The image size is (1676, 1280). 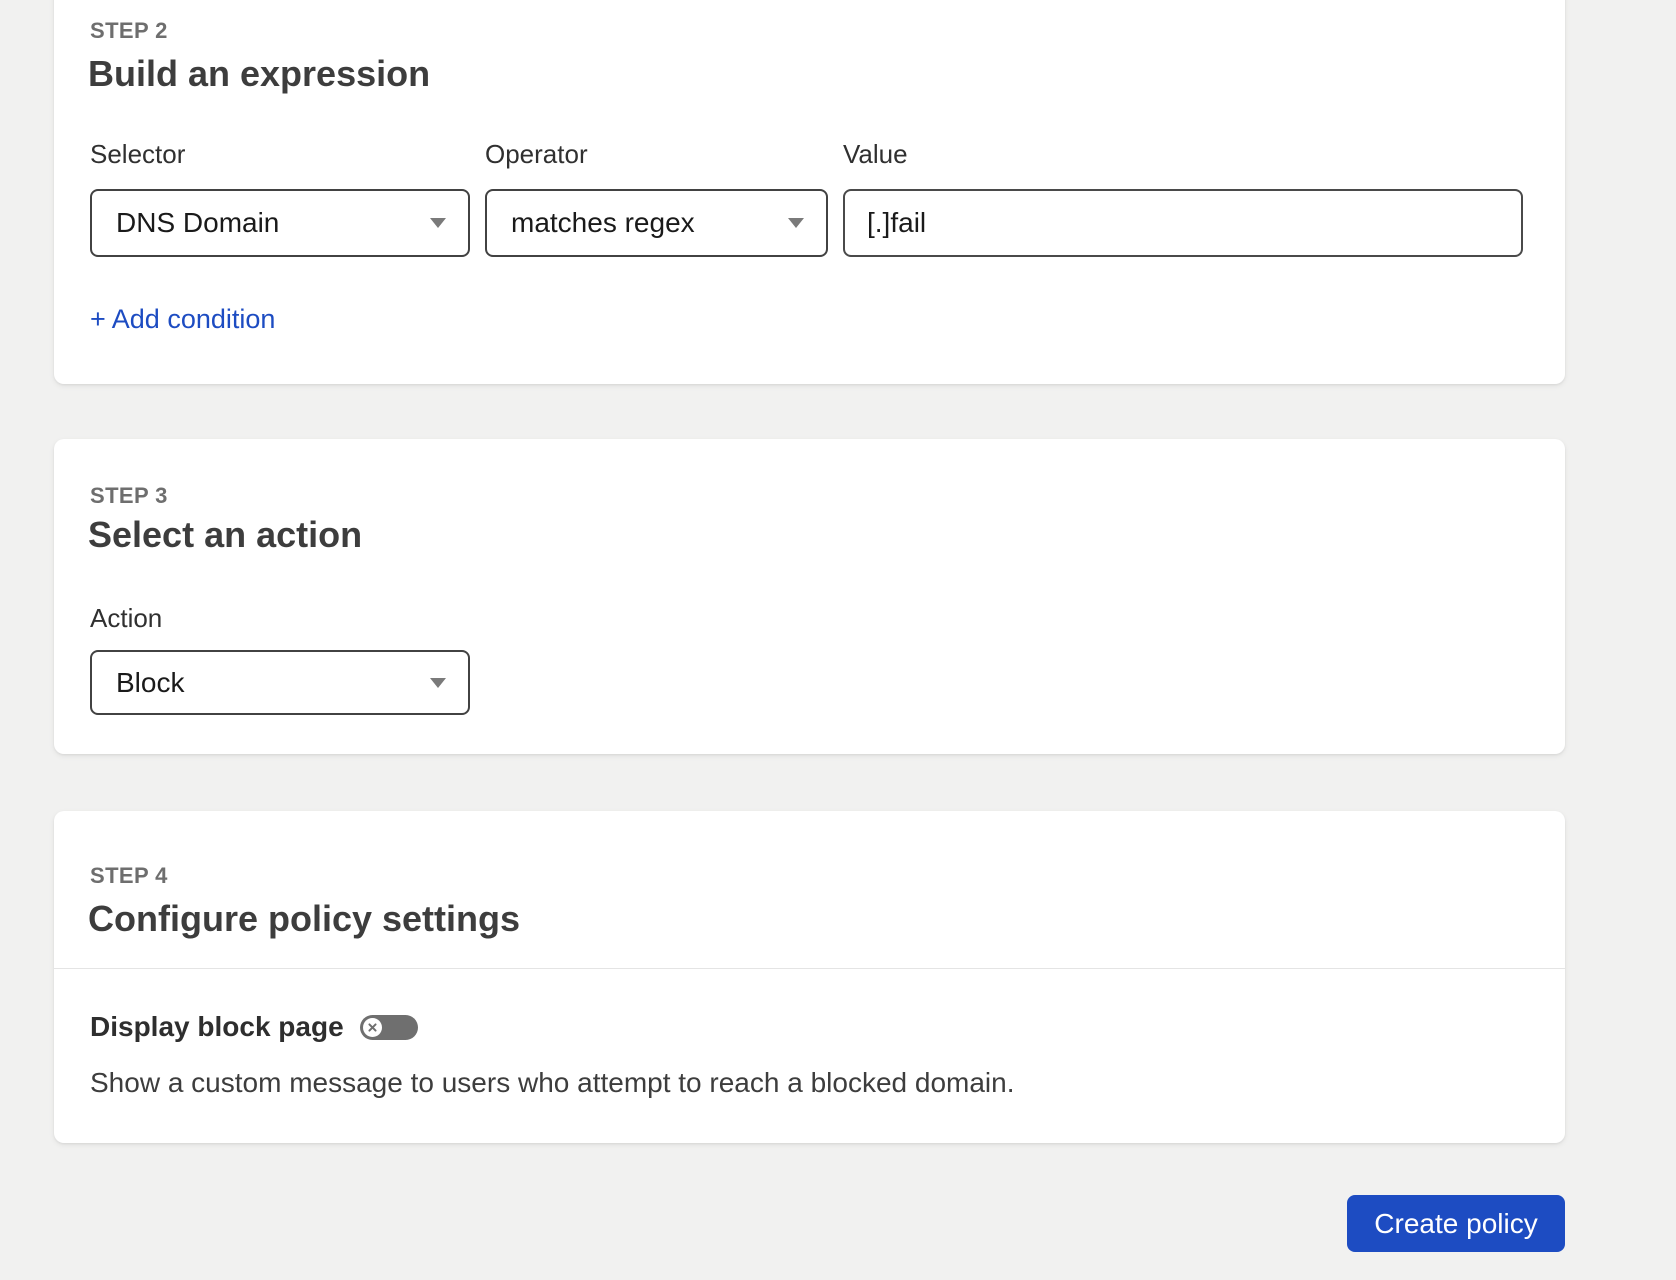 What do you see at coordinates (809, 968) in the screenshot?
I see `card-divider` at bounding box center [809, 968].